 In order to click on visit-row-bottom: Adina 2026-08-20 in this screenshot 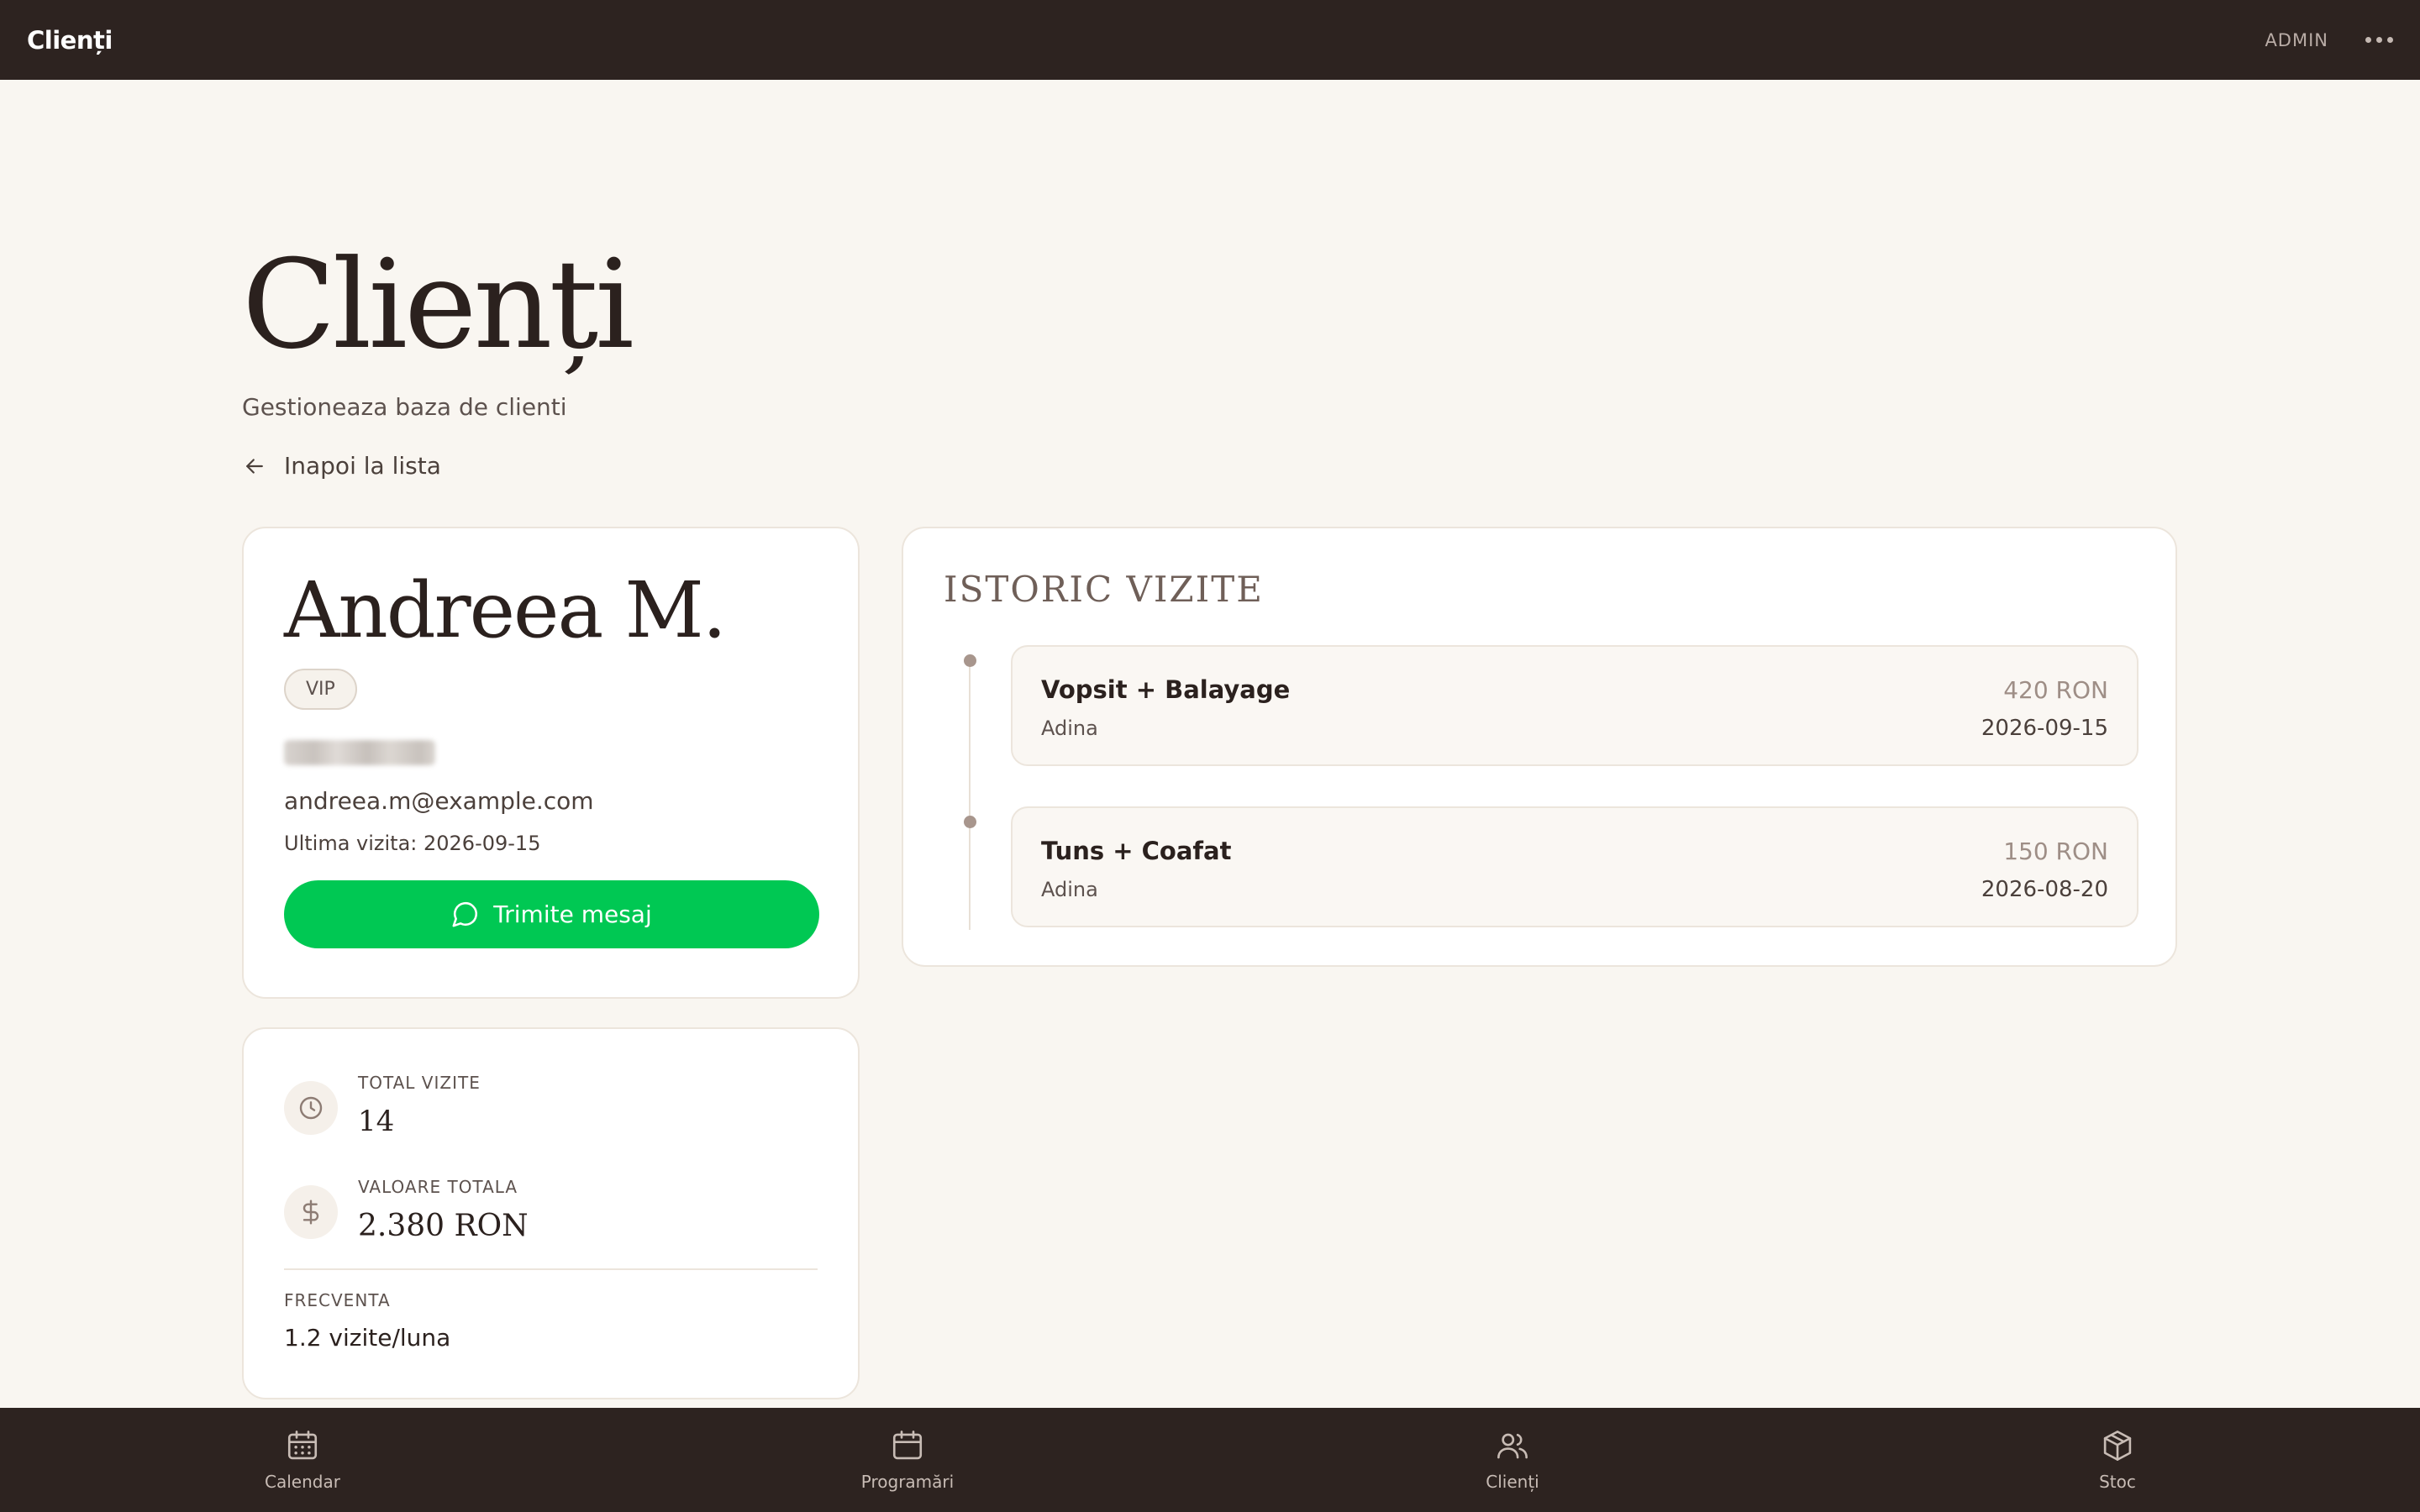, I will do `click(1574, 889)`.